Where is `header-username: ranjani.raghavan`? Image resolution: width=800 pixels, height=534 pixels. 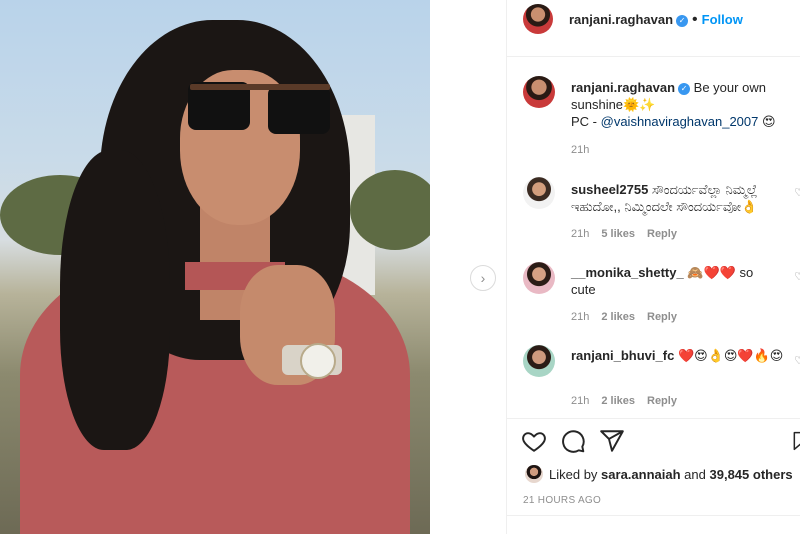 header-username: ranjani.raghavan is located at coordinates (621, 19).